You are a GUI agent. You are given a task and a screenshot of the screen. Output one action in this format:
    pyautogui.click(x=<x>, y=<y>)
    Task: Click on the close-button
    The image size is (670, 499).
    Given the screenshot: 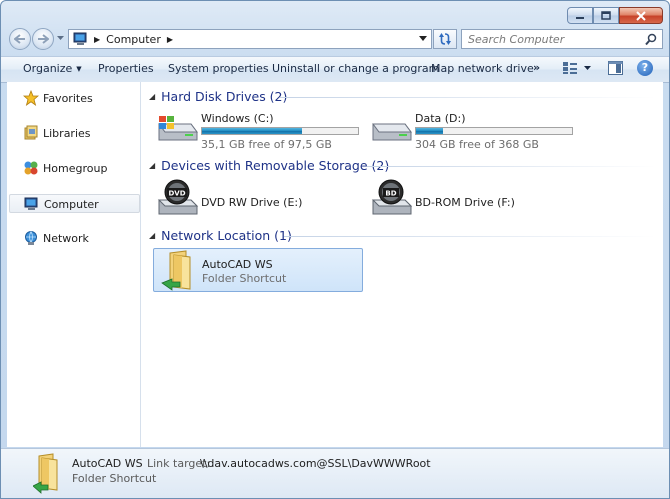 What is the action you would take?
    pyautogui.click(x=641, y=15)
    